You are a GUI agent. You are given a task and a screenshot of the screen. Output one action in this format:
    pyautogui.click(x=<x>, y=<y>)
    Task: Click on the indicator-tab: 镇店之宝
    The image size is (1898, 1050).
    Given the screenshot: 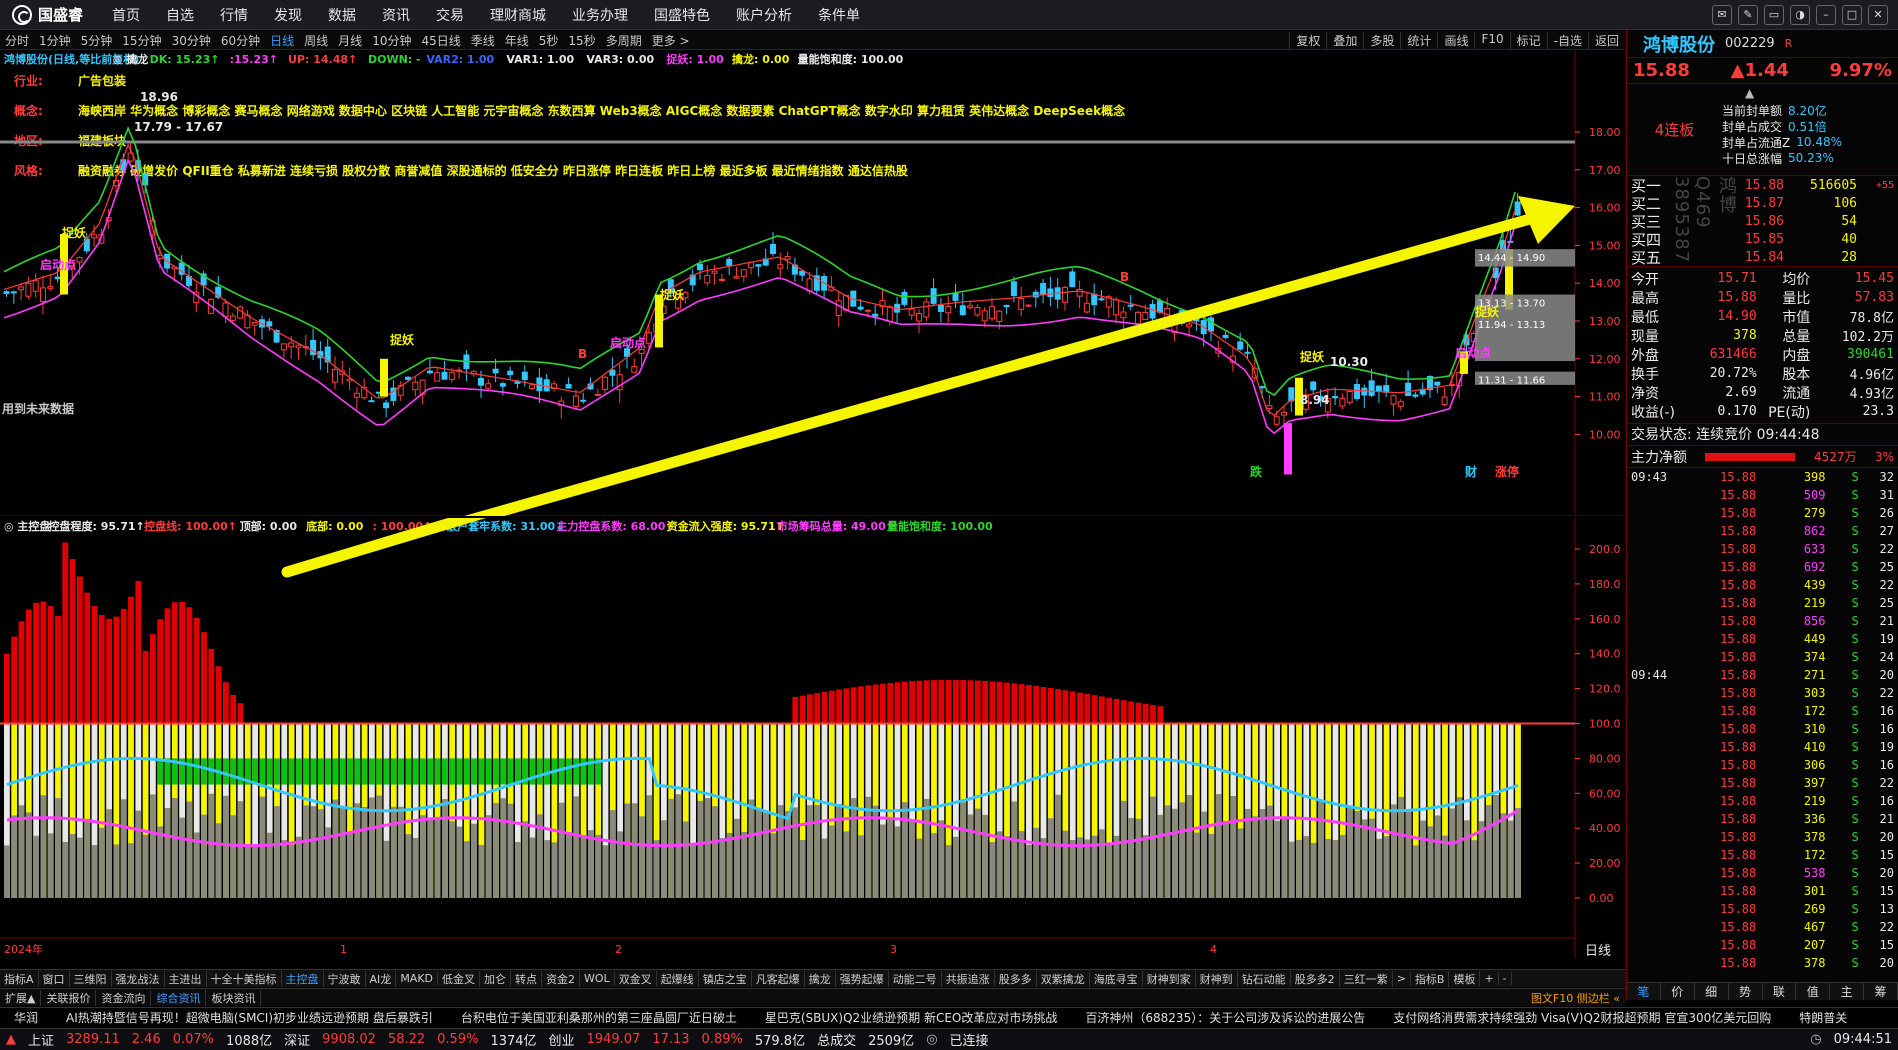 What is the action you would take?
    pyautogui.click(x=725, y=978)
    